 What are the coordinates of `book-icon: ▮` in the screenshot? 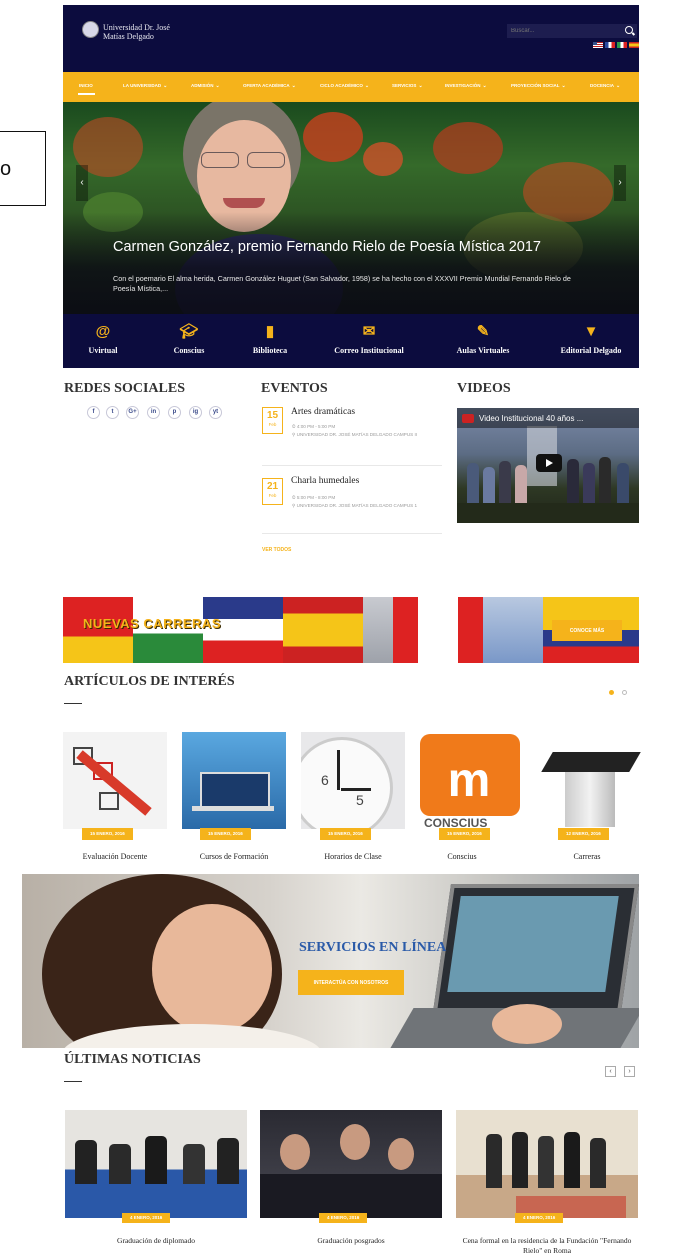 It's located at (270, 331).